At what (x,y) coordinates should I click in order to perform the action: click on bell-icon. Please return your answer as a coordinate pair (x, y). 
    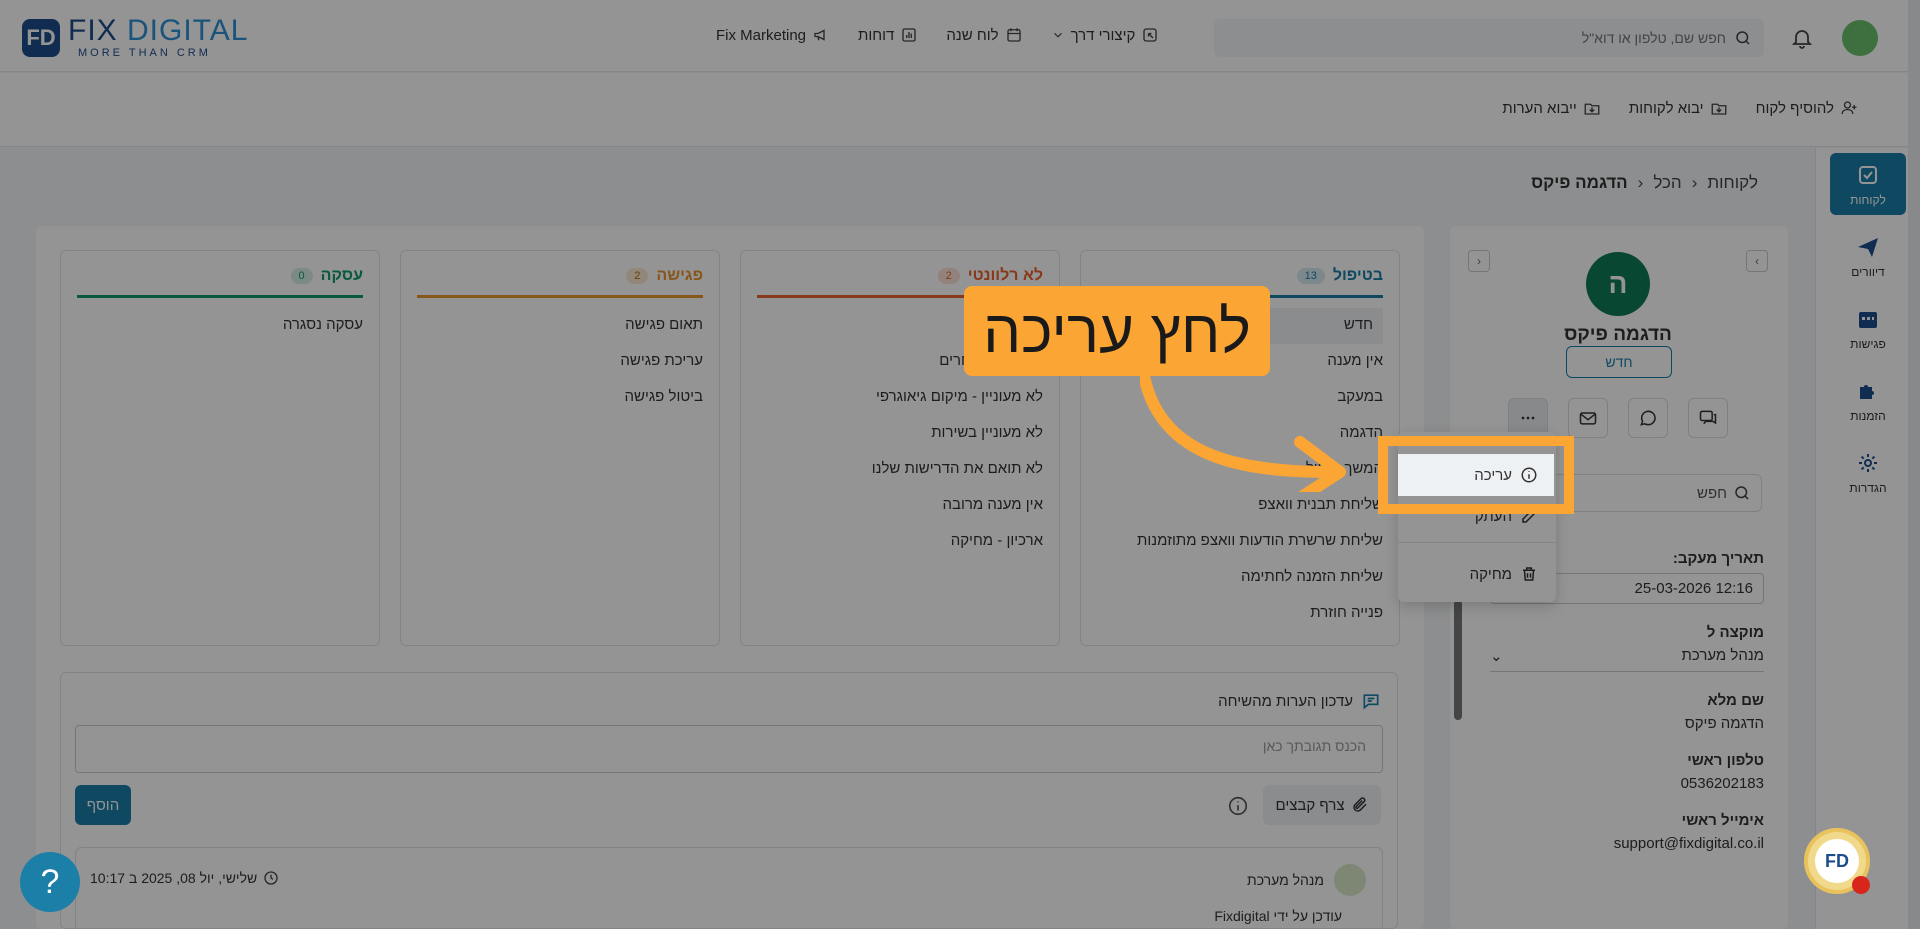
    Looking at the image, I should click on (1802, 39).